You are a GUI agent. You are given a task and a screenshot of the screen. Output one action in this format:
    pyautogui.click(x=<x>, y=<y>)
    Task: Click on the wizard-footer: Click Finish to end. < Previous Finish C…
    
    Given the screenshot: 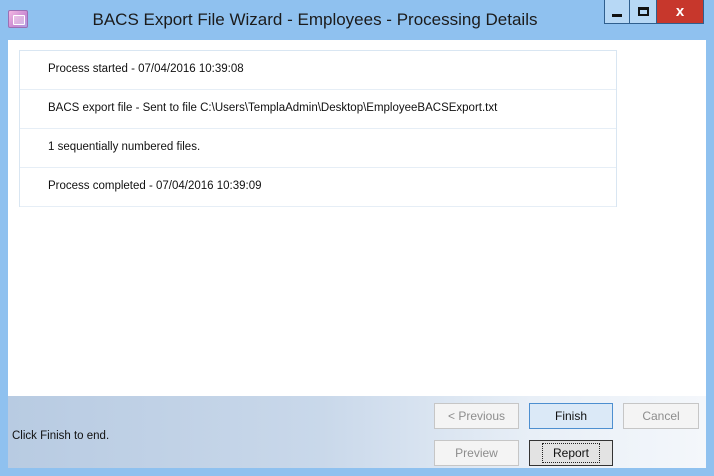 What is the action you would take?
    pyautogui.click(x=357, y=432)
    